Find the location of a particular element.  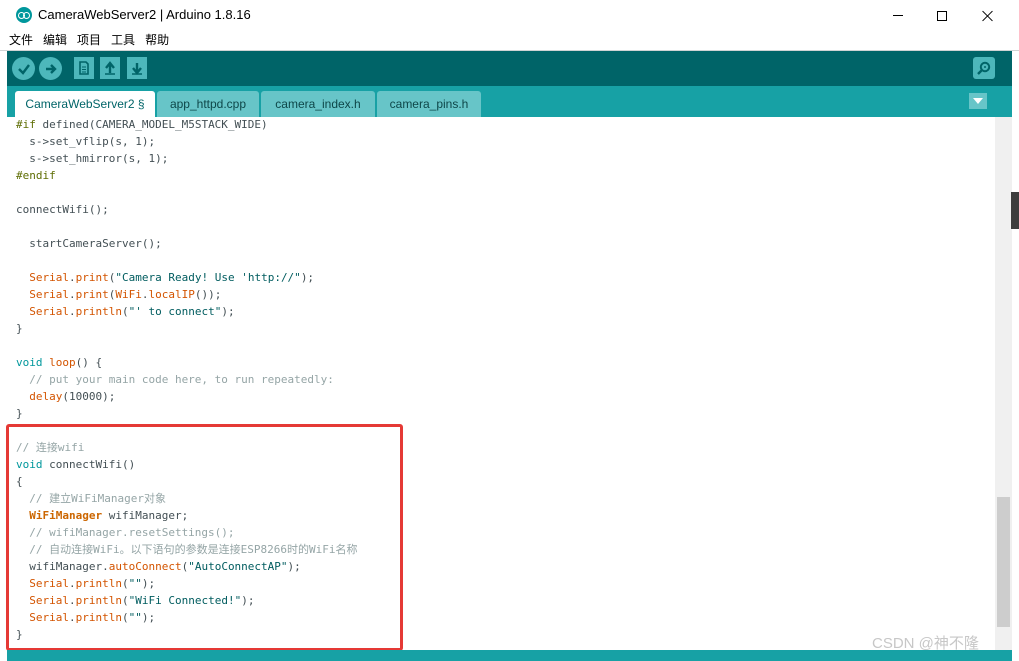

maximize-icon is located at coordinates (942, 15).